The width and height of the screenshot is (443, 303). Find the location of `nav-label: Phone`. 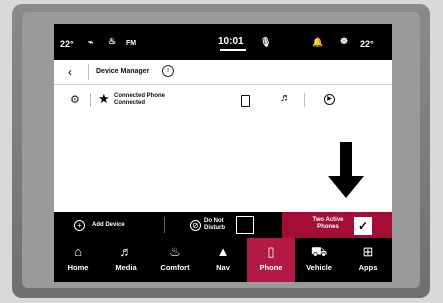

nav-label: Phone is located at coordinates (271, 267).